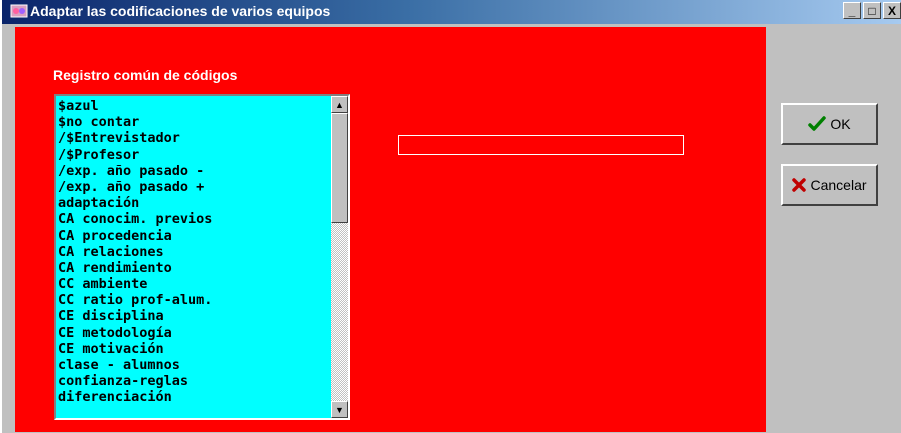  What do you see at coordinates (339, 168) in the screenshot?
I see `scroll-thumb` at bounding box center [339, 168].